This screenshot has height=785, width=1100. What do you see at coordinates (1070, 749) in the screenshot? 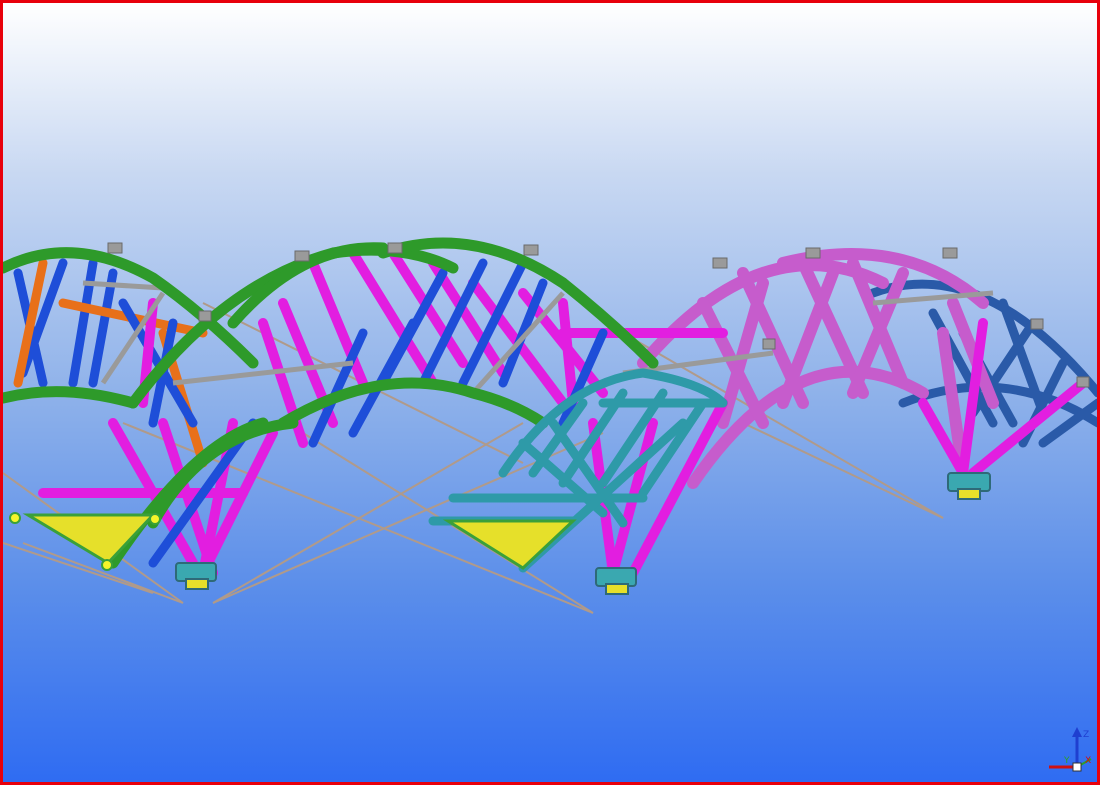
I see `axis-triad-icon: Z Y X` at bounding box center [1070, 749].